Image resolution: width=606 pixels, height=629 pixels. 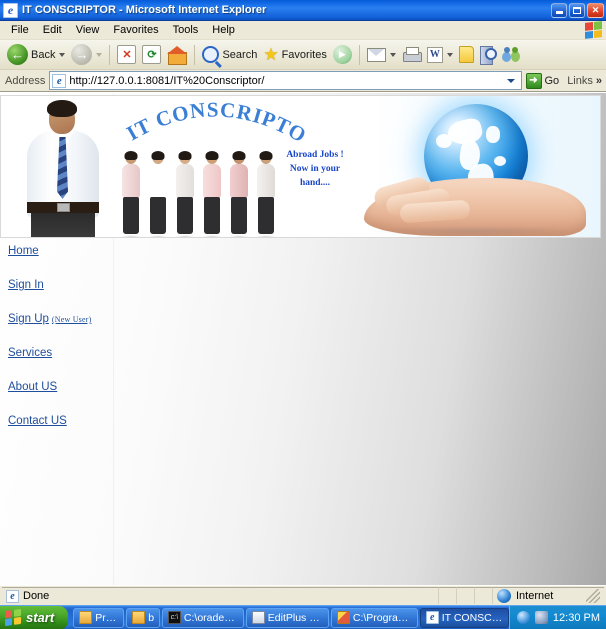 What do you see at coordinates (303, 30) in the screenshot?
I see `menu-bar: File Edit View Favorites Tools Help` at bounding box center [303, 30].